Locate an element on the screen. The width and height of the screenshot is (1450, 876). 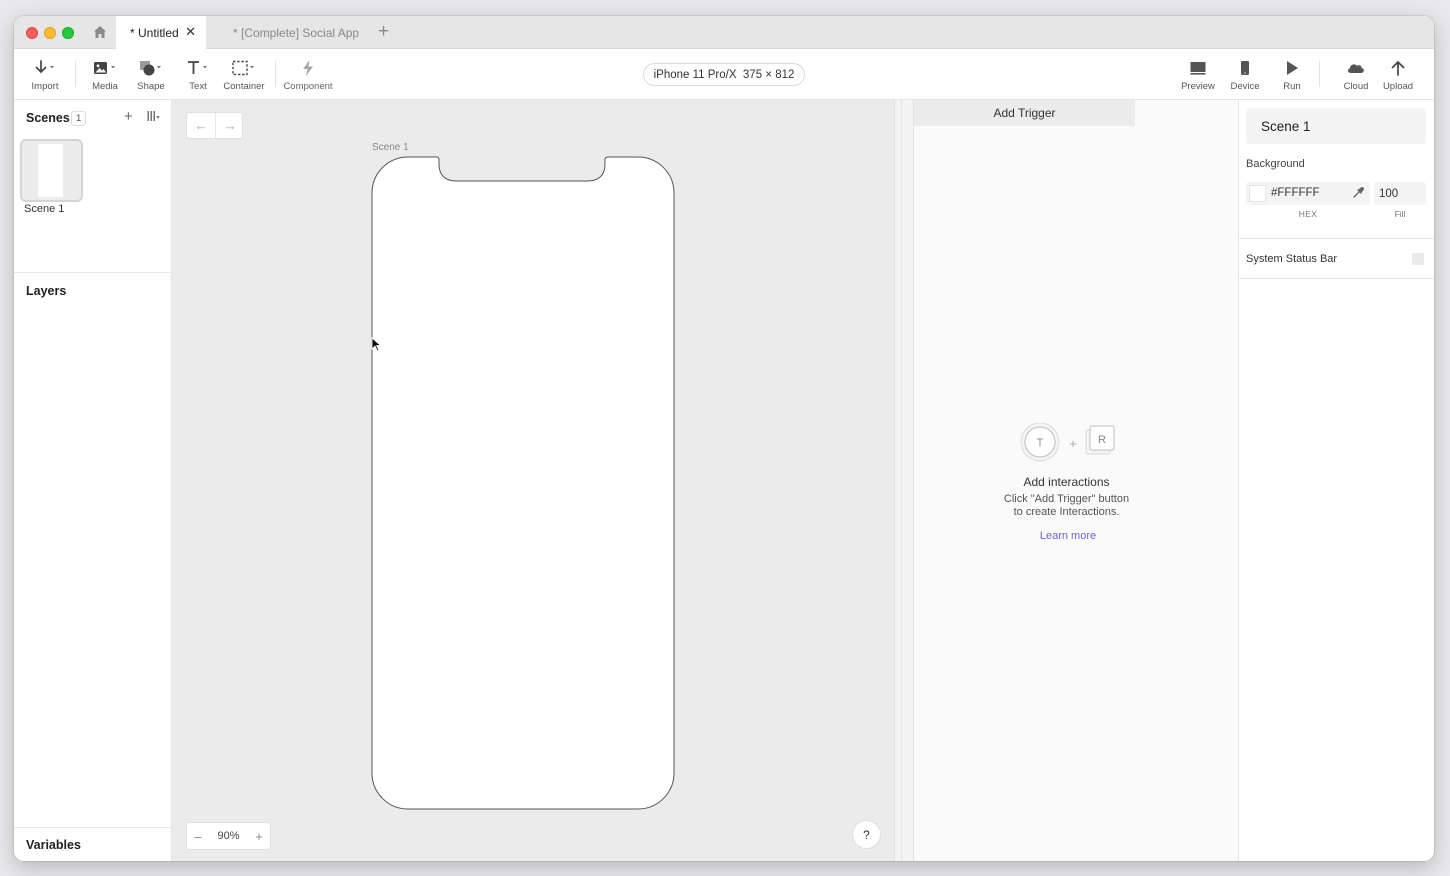
artboard-label: Scene 1 is located at coordinates (390, 147).